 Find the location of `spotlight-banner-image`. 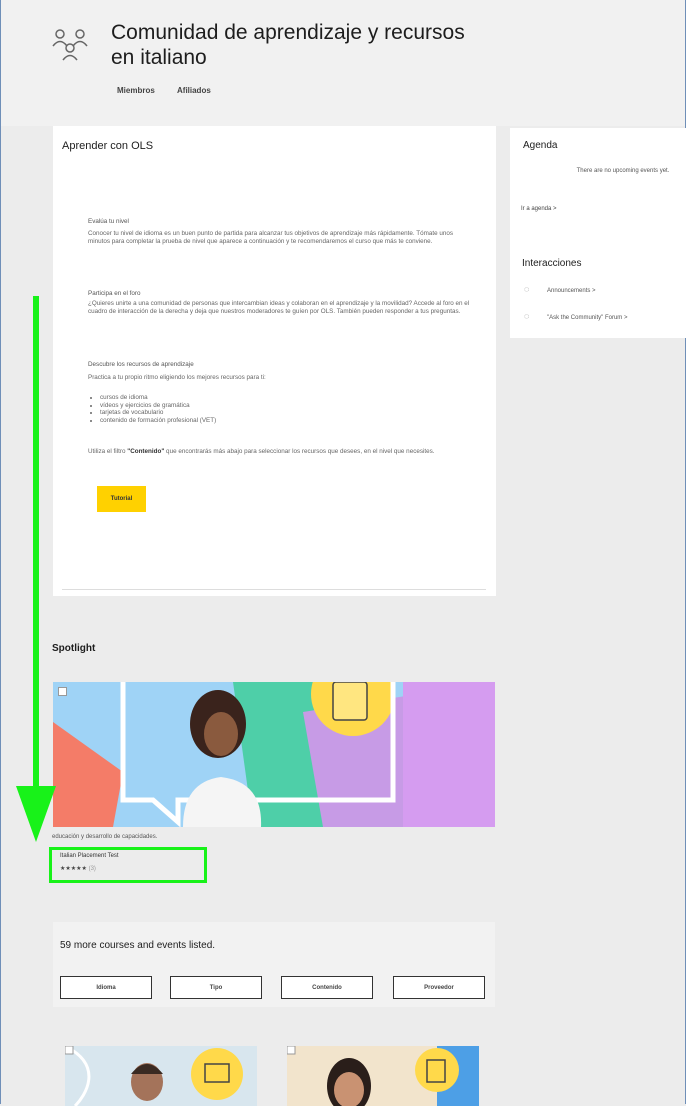

spotlight-banner-image is located at coordinates (274, 754).